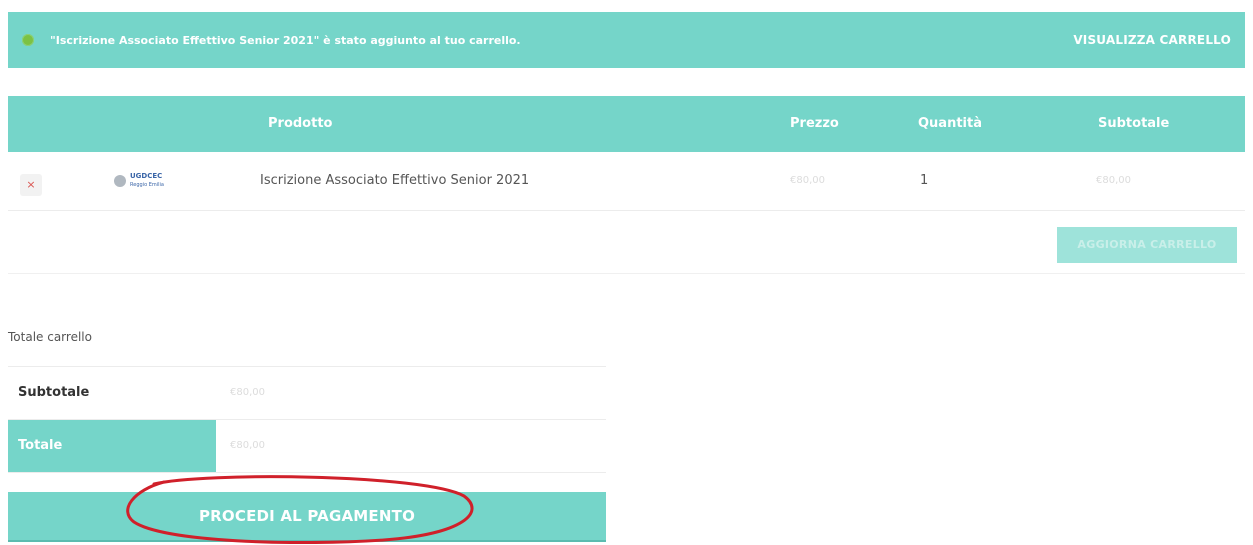  What do you see at coordinates (626, 124) in the screenshot?
I see `table-header: Prodotto Prezzo Quantità Subtotale` at bounding box center [626, 124].